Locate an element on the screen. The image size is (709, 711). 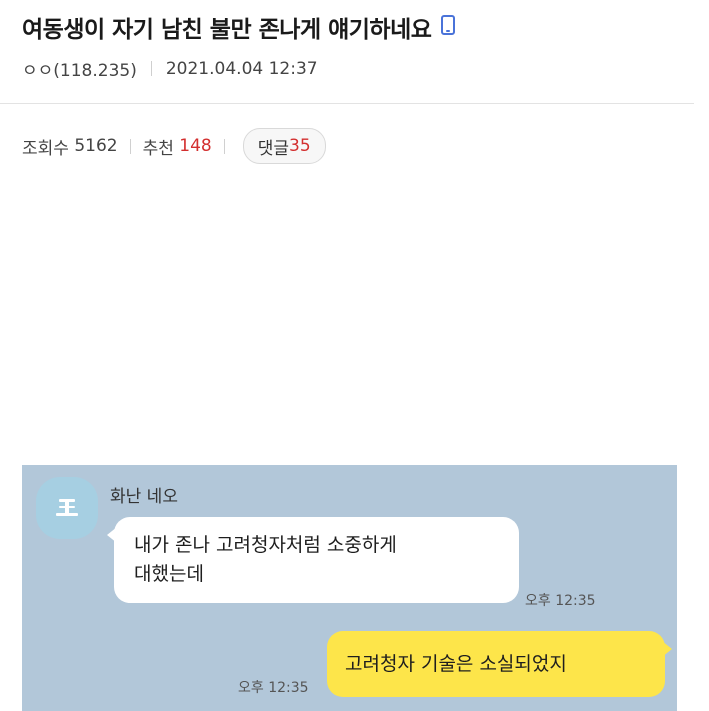
comments-label: 댓글 is located at coordinates (273, 148).